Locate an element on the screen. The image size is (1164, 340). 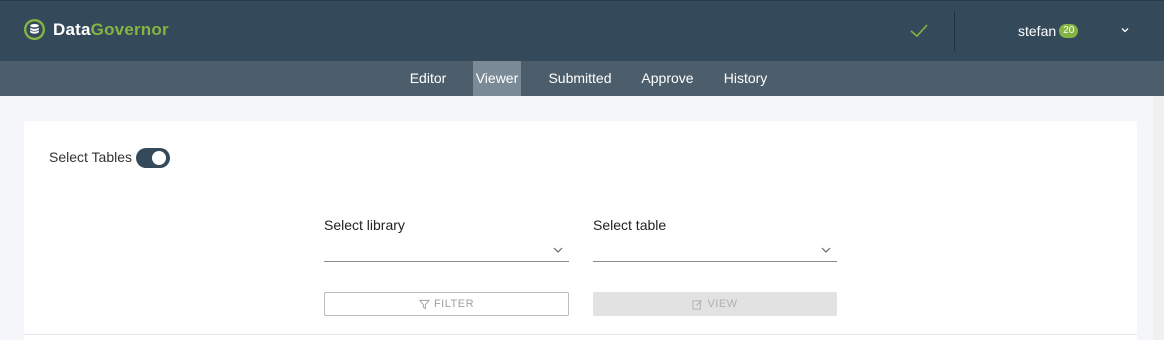
card-divider is located at coordinates (580, 334).